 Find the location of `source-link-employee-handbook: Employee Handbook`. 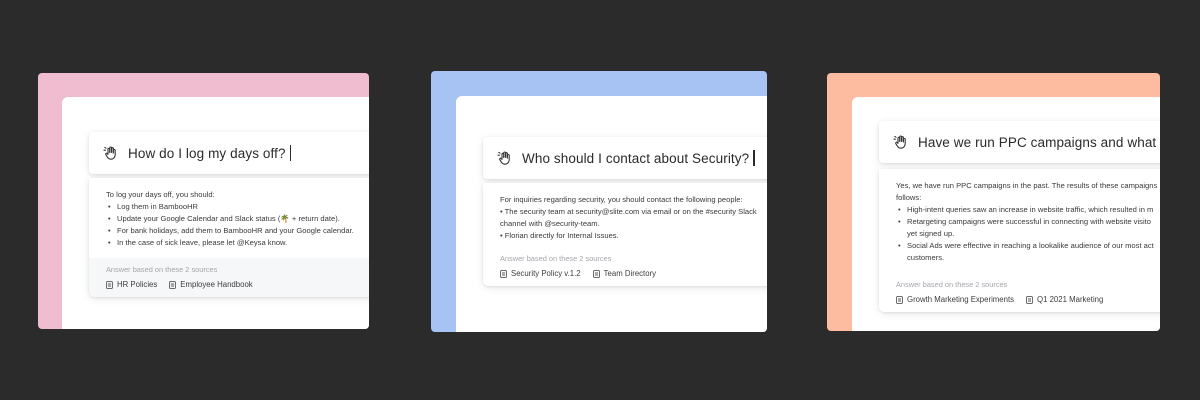

source-link-employee-handbook: Employee Handbook is located at coordinates (211, 284).